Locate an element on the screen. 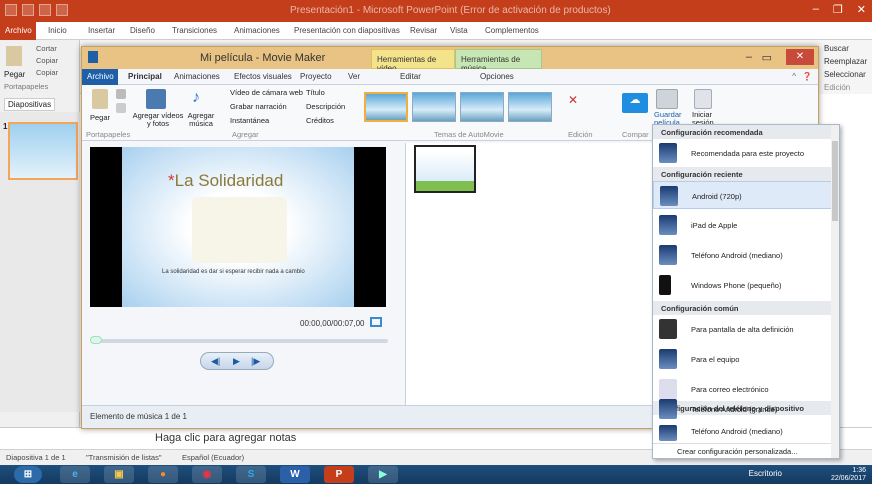 This screenshot has width=872, height=484. dd-item-android-720p: Android (720p) is located at coordinates (743, 195).